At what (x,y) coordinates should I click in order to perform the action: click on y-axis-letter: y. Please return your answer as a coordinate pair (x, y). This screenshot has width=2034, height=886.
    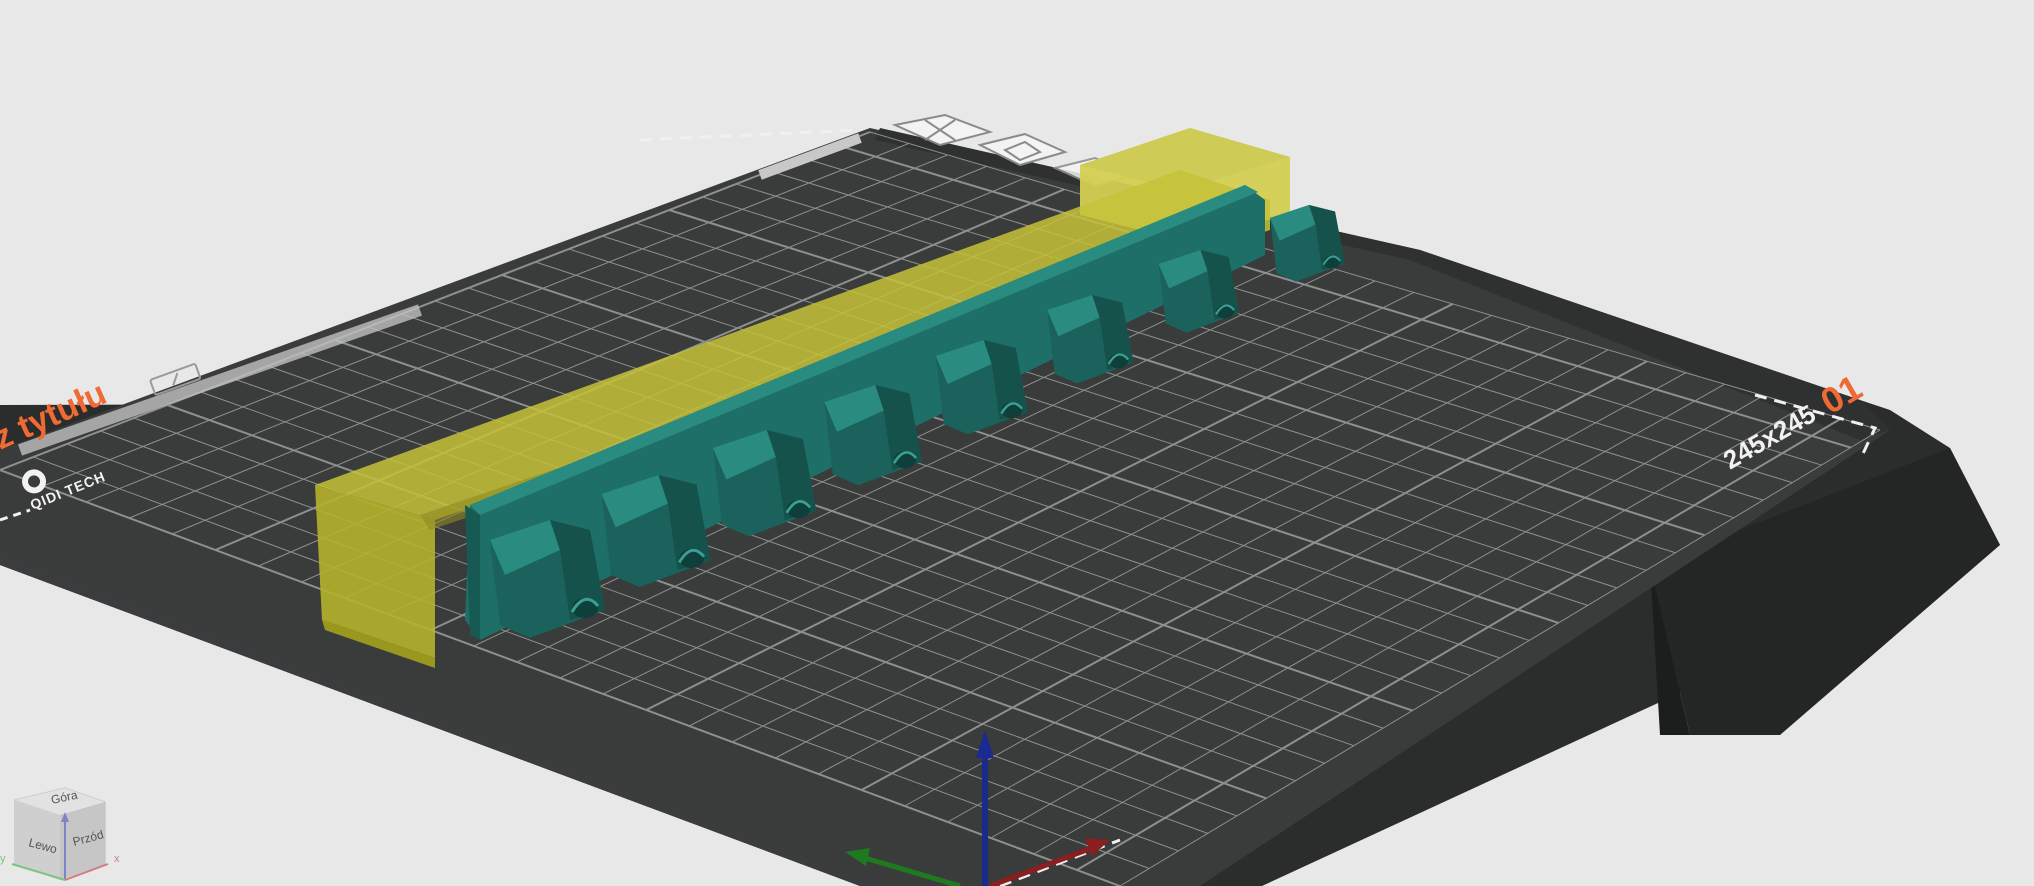
    Looking at the image, I should click on (3, 859).